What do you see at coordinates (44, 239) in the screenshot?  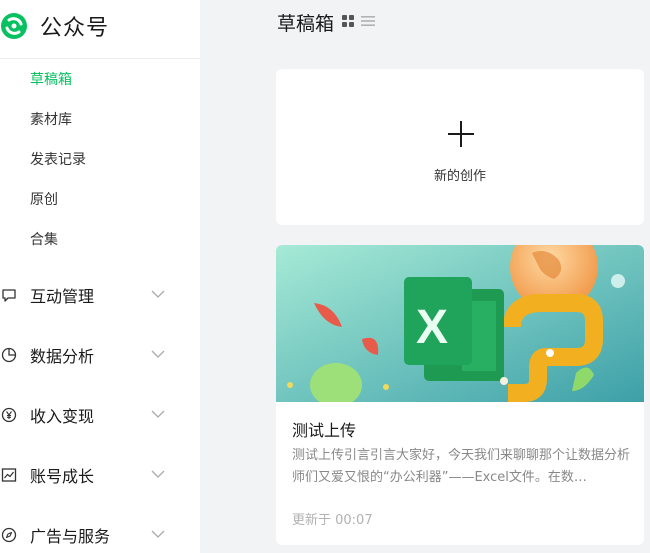 I see `sidebar-item-collections: 合集` at bounding box center [44, 239].